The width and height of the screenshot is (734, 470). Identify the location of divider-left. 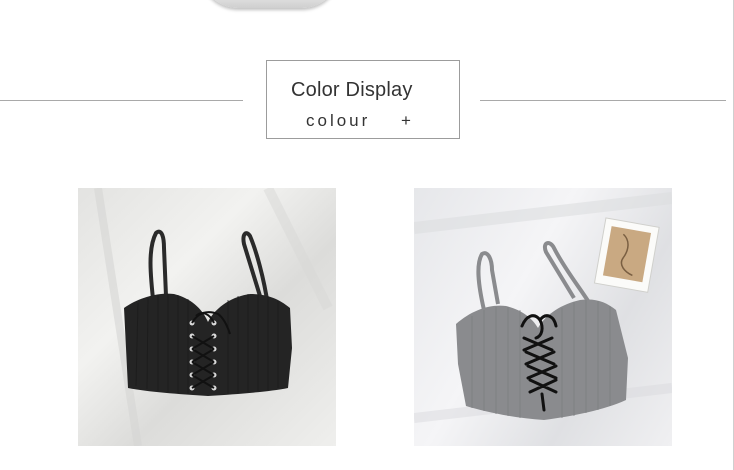
(121, 100).